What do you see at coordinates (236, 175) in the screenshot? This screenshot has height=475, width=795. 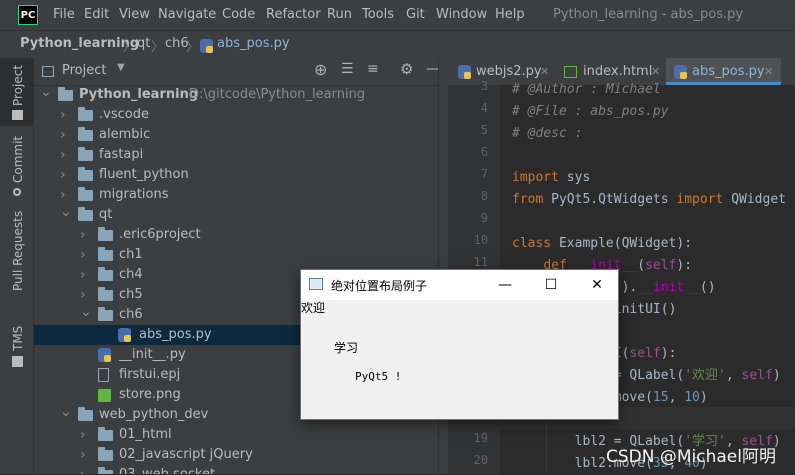 I see `tree-item: › fluent_python` at bounding box center [236, 175].